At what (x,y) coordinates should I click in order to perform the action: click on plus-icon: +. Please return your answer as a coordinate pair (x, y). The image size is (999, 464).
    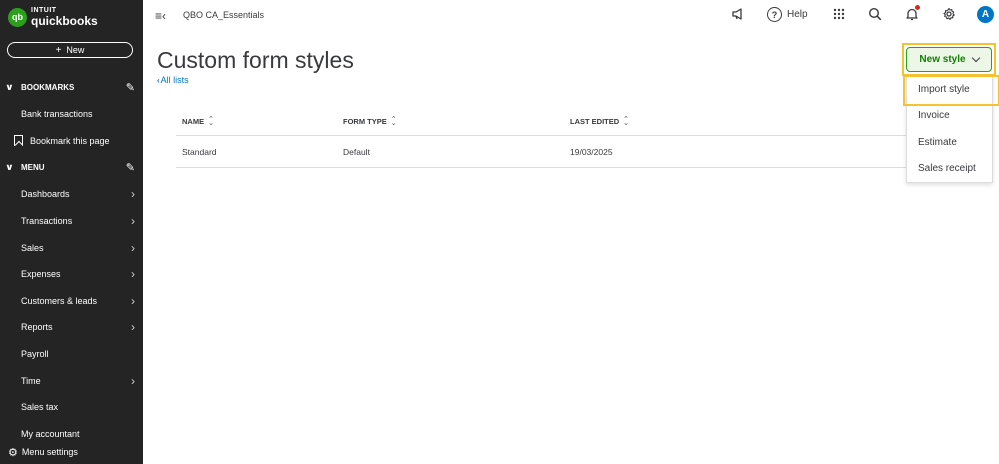
    Looking at the image, I should click on (58, 50).